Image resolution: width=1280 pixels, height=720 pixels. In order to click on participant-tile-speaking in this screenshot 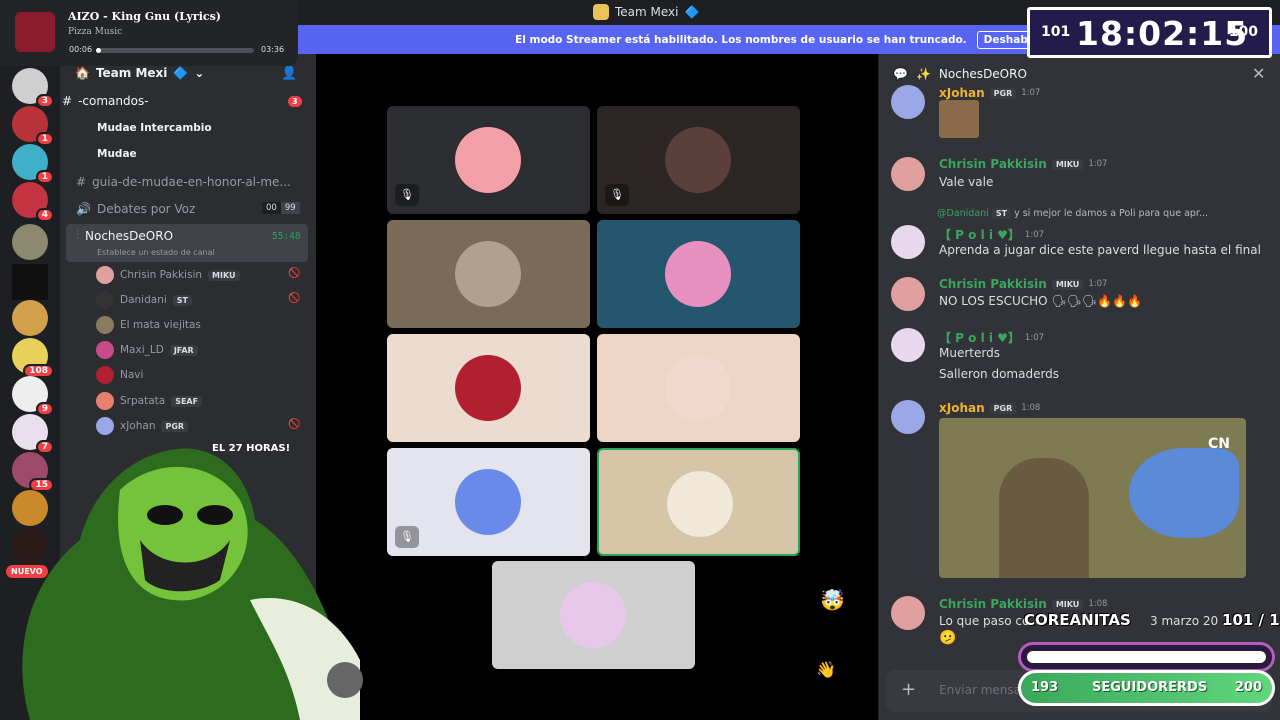, I will do `click(698, 502)`.